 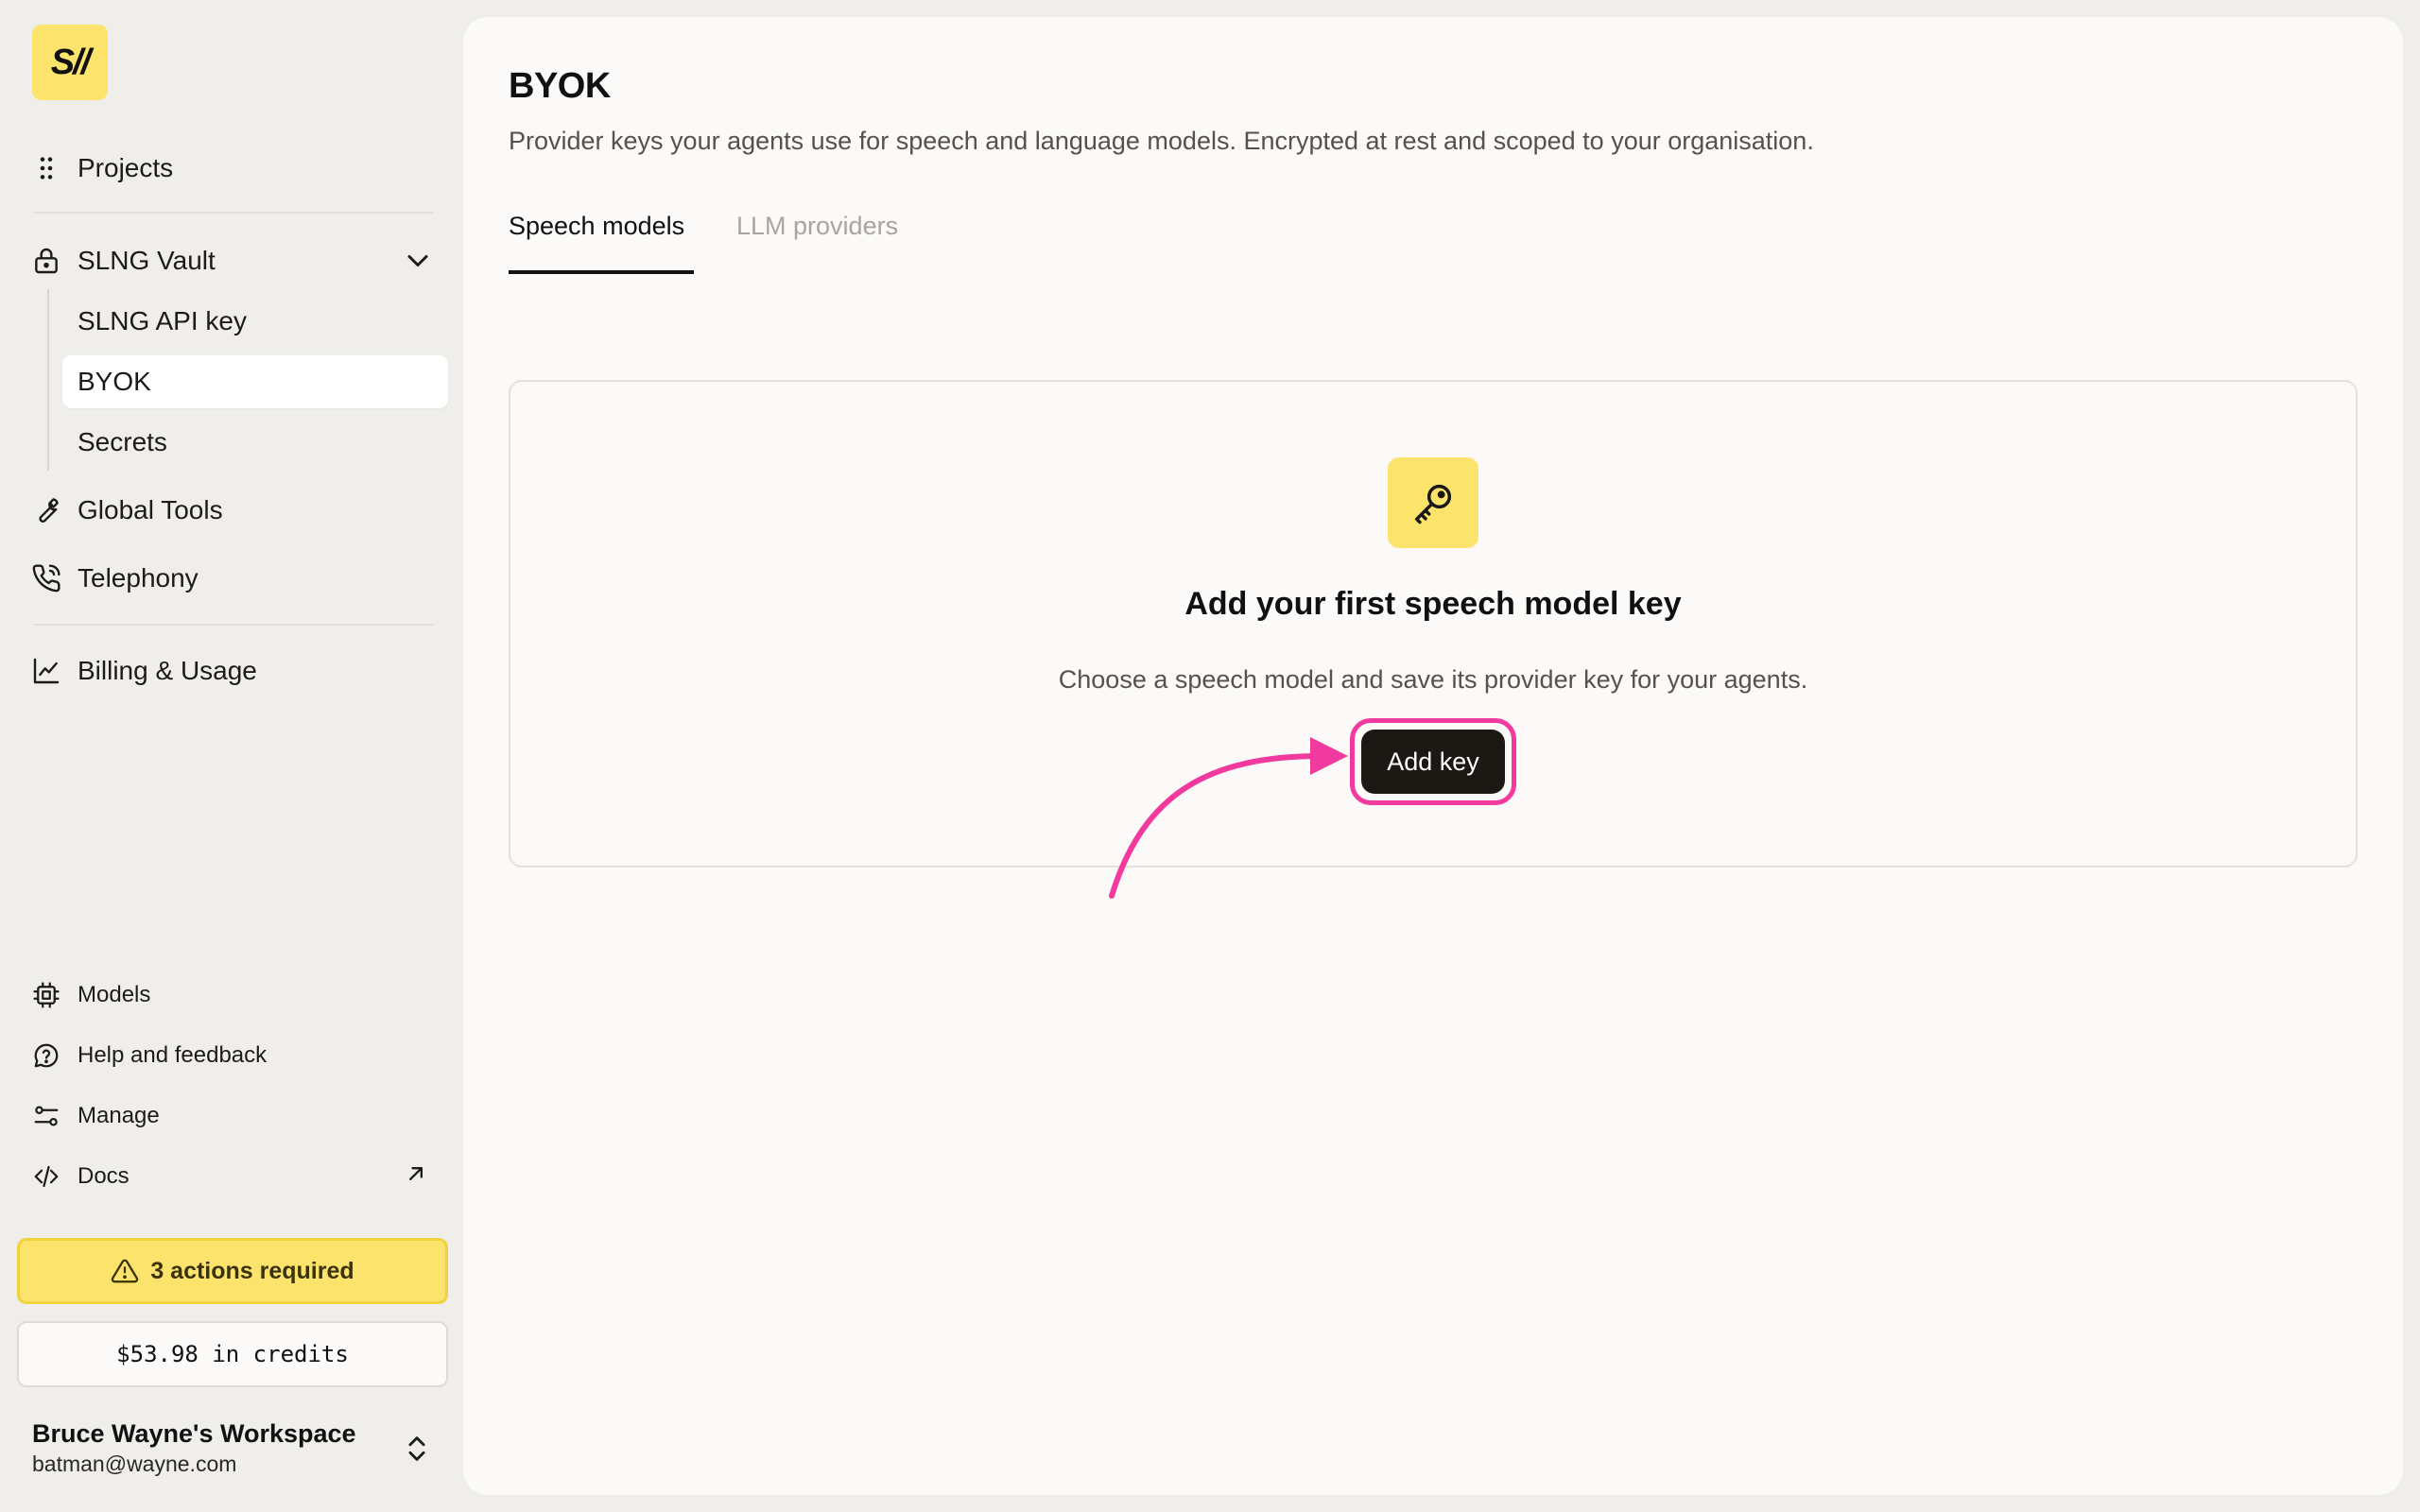 I want to click on nav-global-tools: Global Tools, so click(x=126, y=510).